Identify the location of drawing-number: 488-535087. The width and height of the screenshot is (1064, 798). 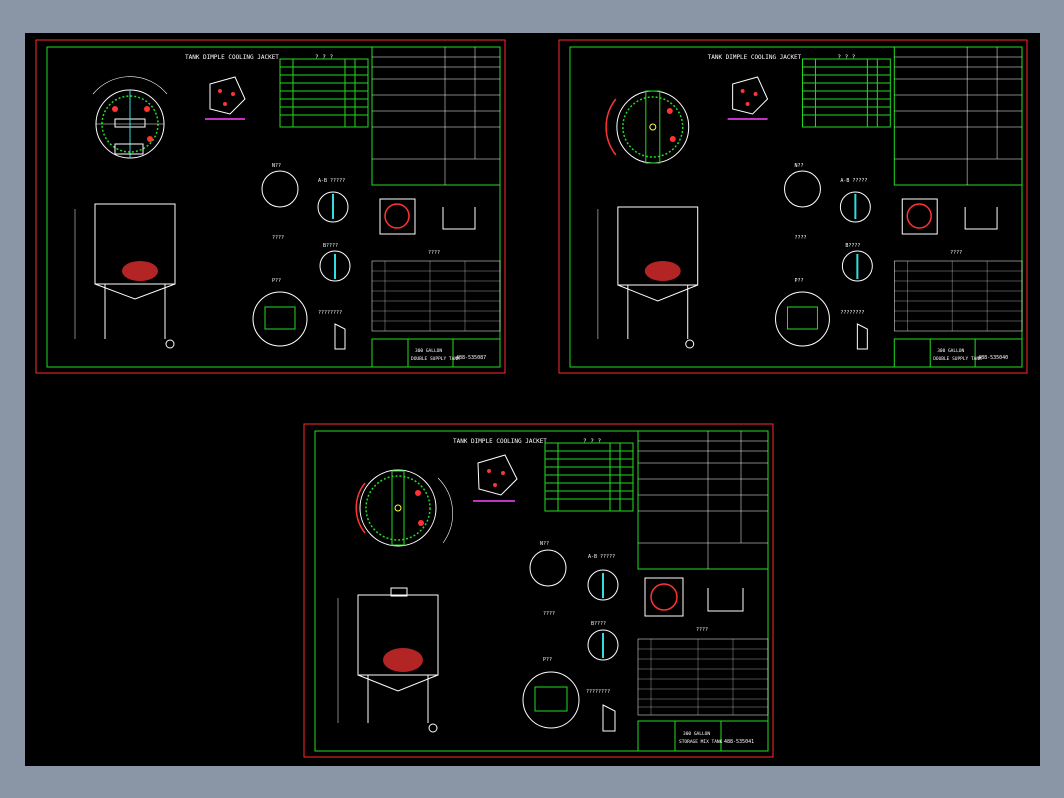
(471, 358).